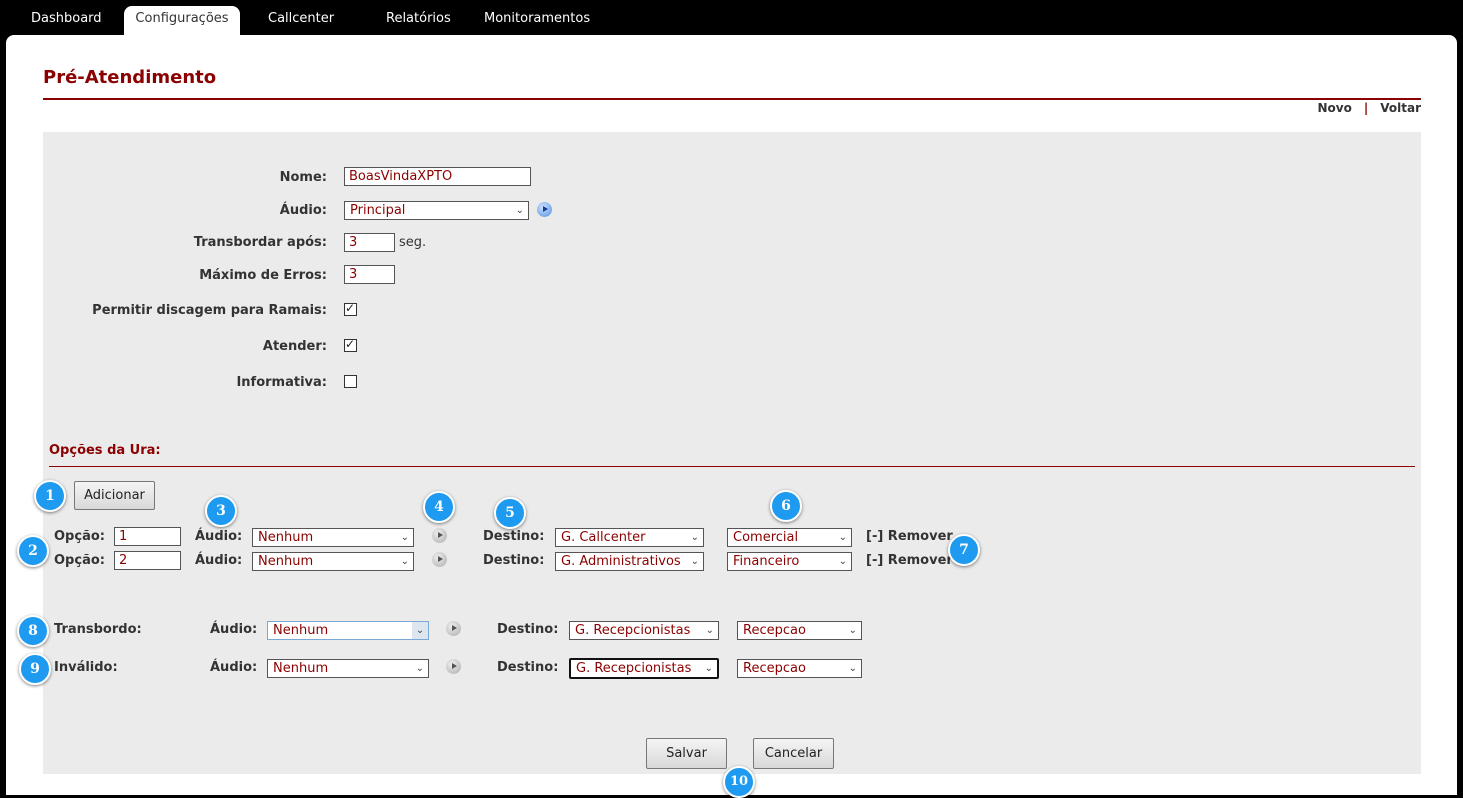  Describe the element at coordinates (603, 537) in the screenshot. I see `opcao-destino-value: G. Callcenter` at that location.